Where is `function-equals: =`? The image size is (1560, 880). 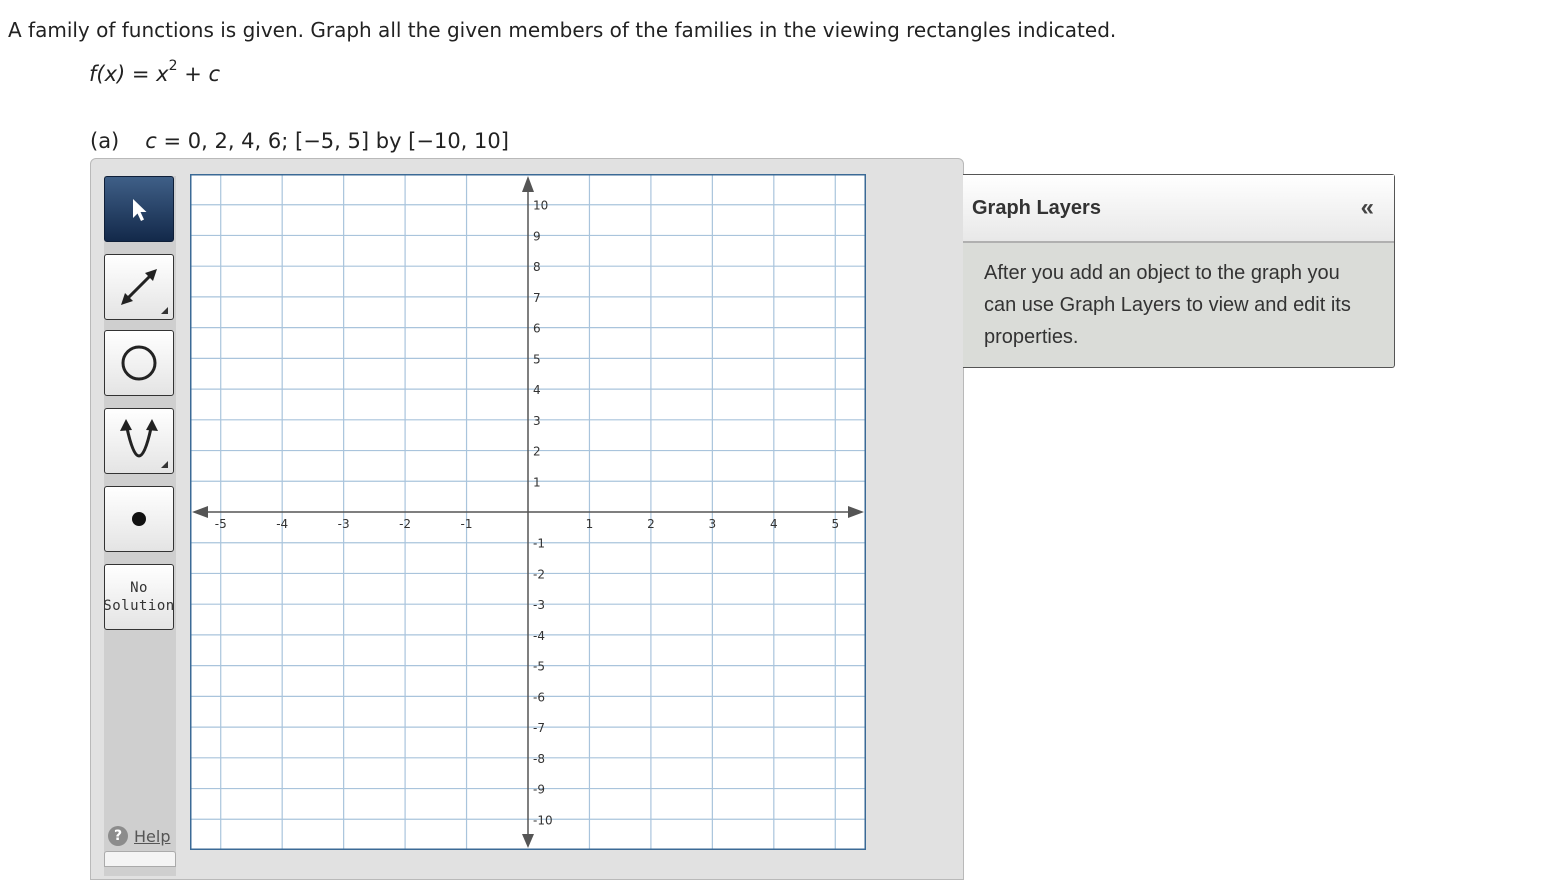 function-equals: = is located at coordinates (141, 74).